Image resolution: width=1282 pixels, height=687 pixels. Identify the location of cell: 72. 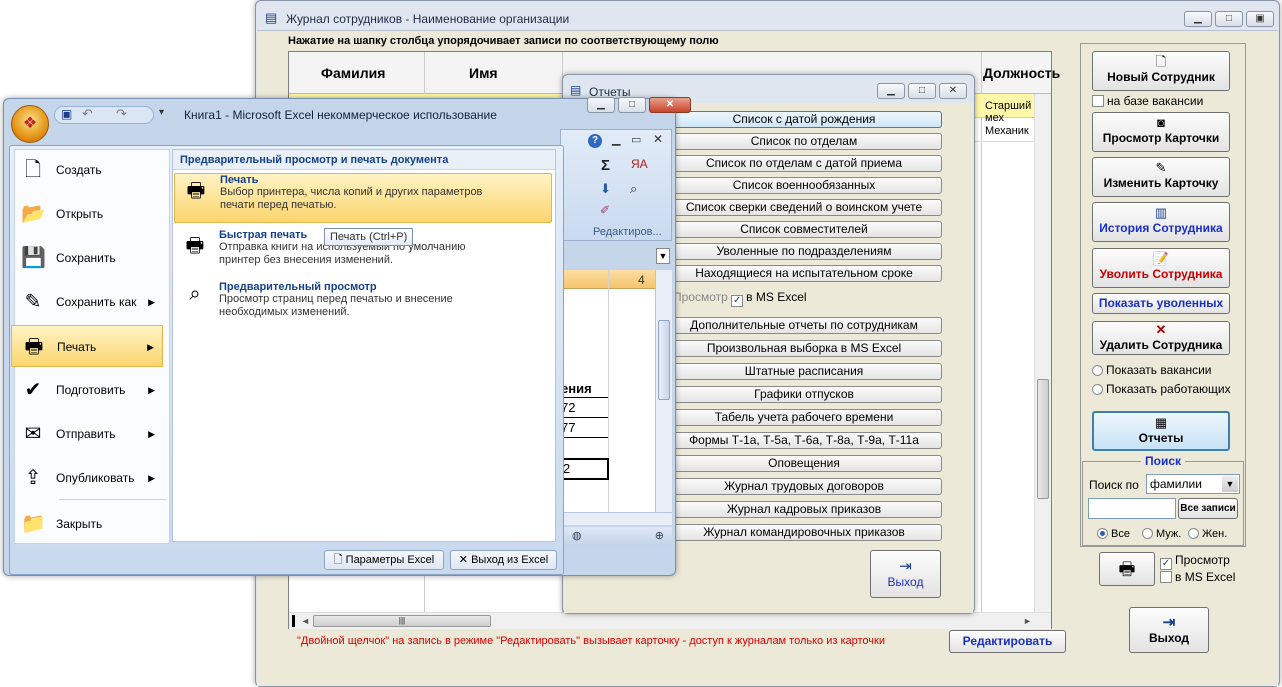
(584, 408).